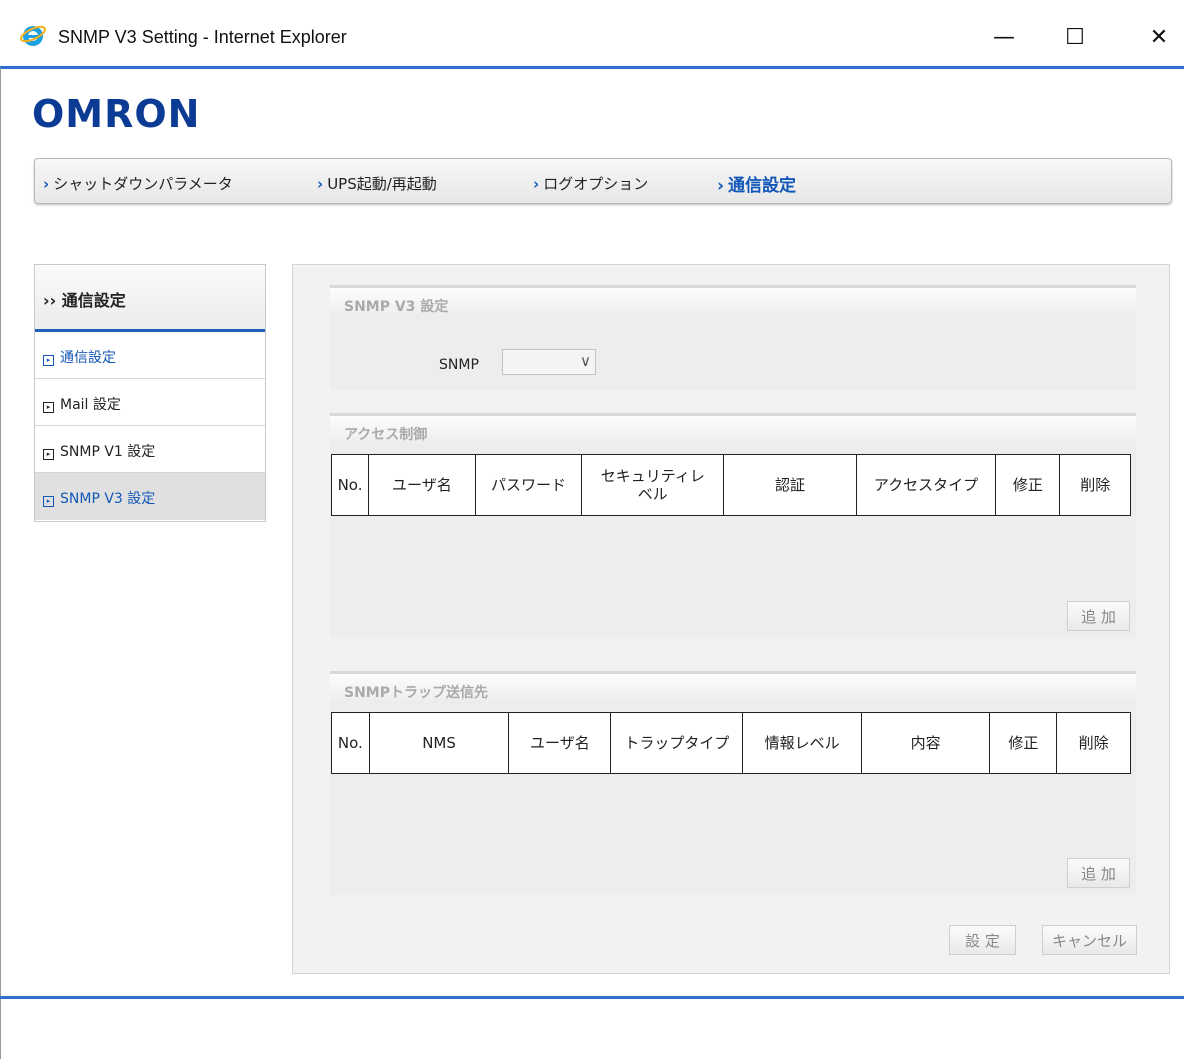  I want to click on col-access-type: アクセスタイプ, so click(926, 485).